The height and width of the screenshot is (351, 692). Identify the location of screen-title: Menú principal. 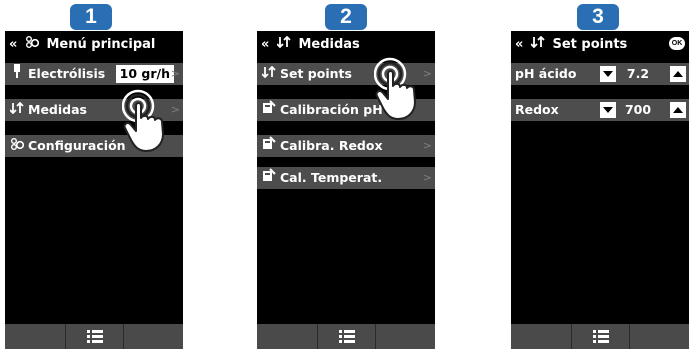
(101, 44).